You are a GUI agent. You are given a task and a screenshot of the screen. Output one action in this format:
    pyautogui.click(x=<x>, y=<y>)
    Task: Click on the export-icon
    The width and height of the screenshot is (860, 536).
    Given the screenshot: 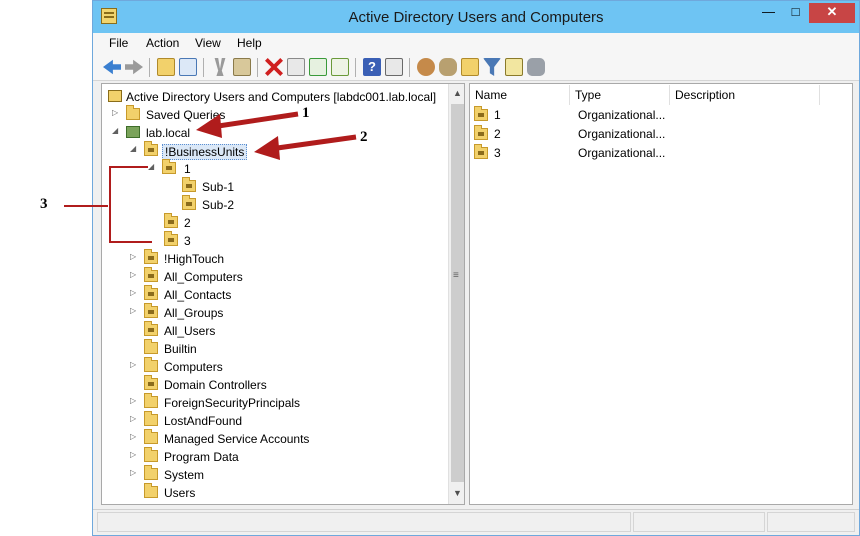 What is the action you would take?
    pyautogui.click(x=340, y=67)
    